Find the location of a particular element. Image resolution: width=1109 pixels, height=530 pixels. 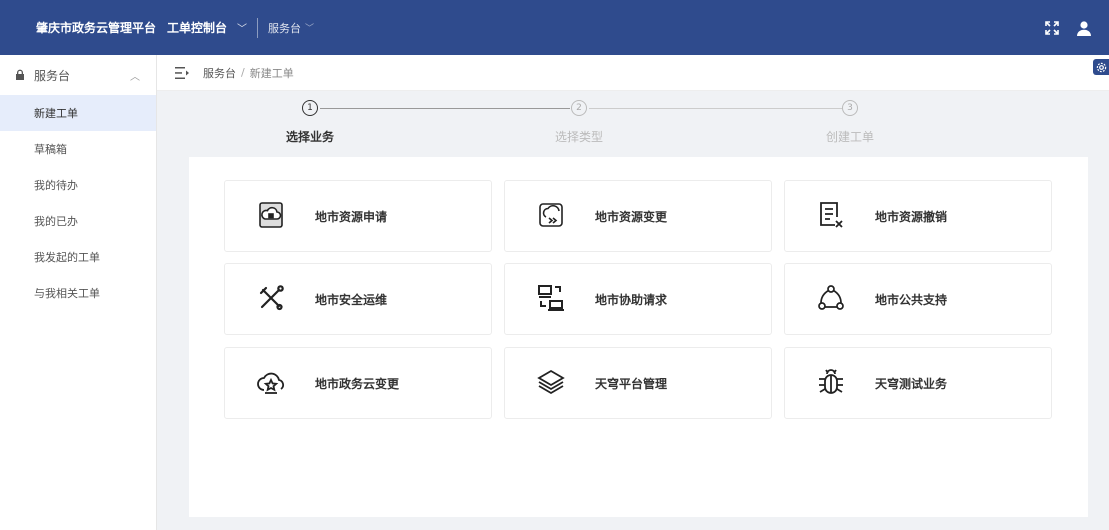

nav-workorder-console: 工单控制台 ﹀ is located at coordinates (207, 27).